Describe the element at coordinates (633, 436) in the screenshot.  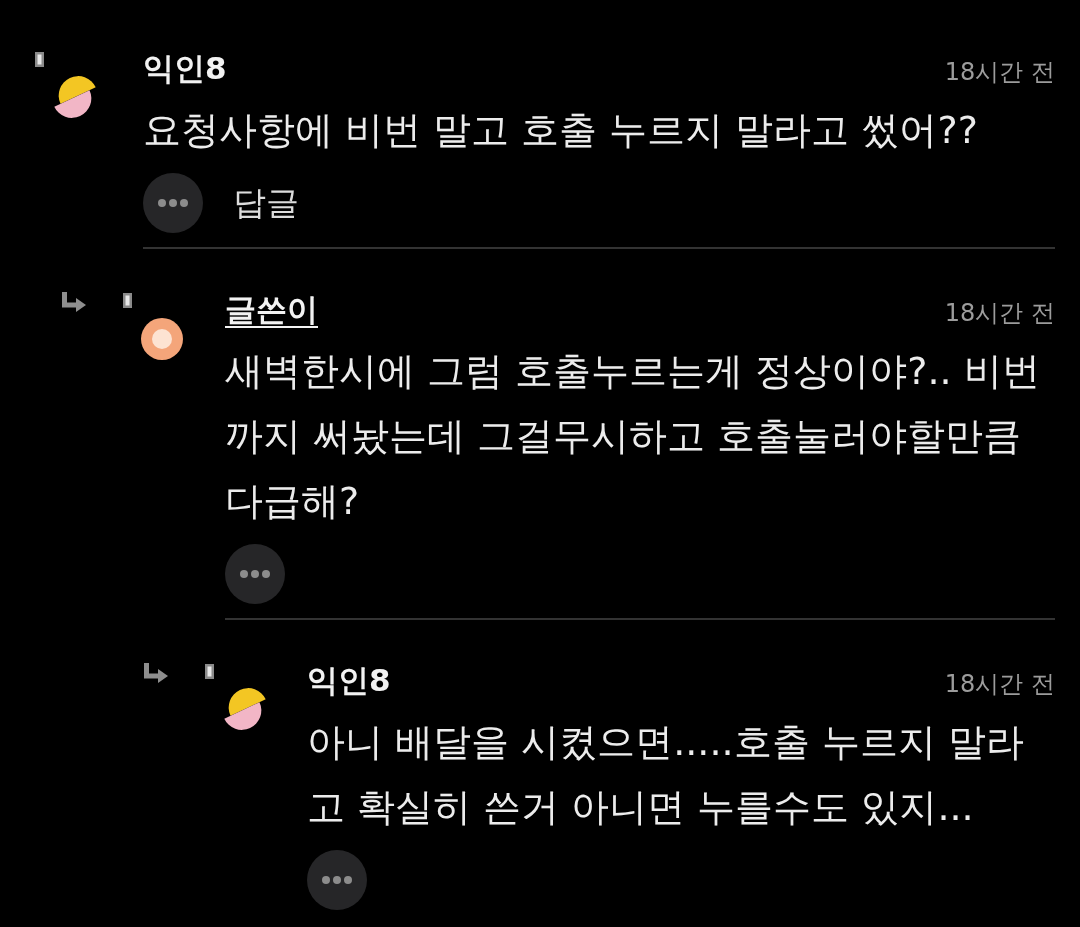
I see `comment-text: 새벽한시에 그럼 호출누르는게 정상이야?.. 비번까지 써놨는데 그걸무시하고 호출눌러야할만큼 다급해?` at that location.